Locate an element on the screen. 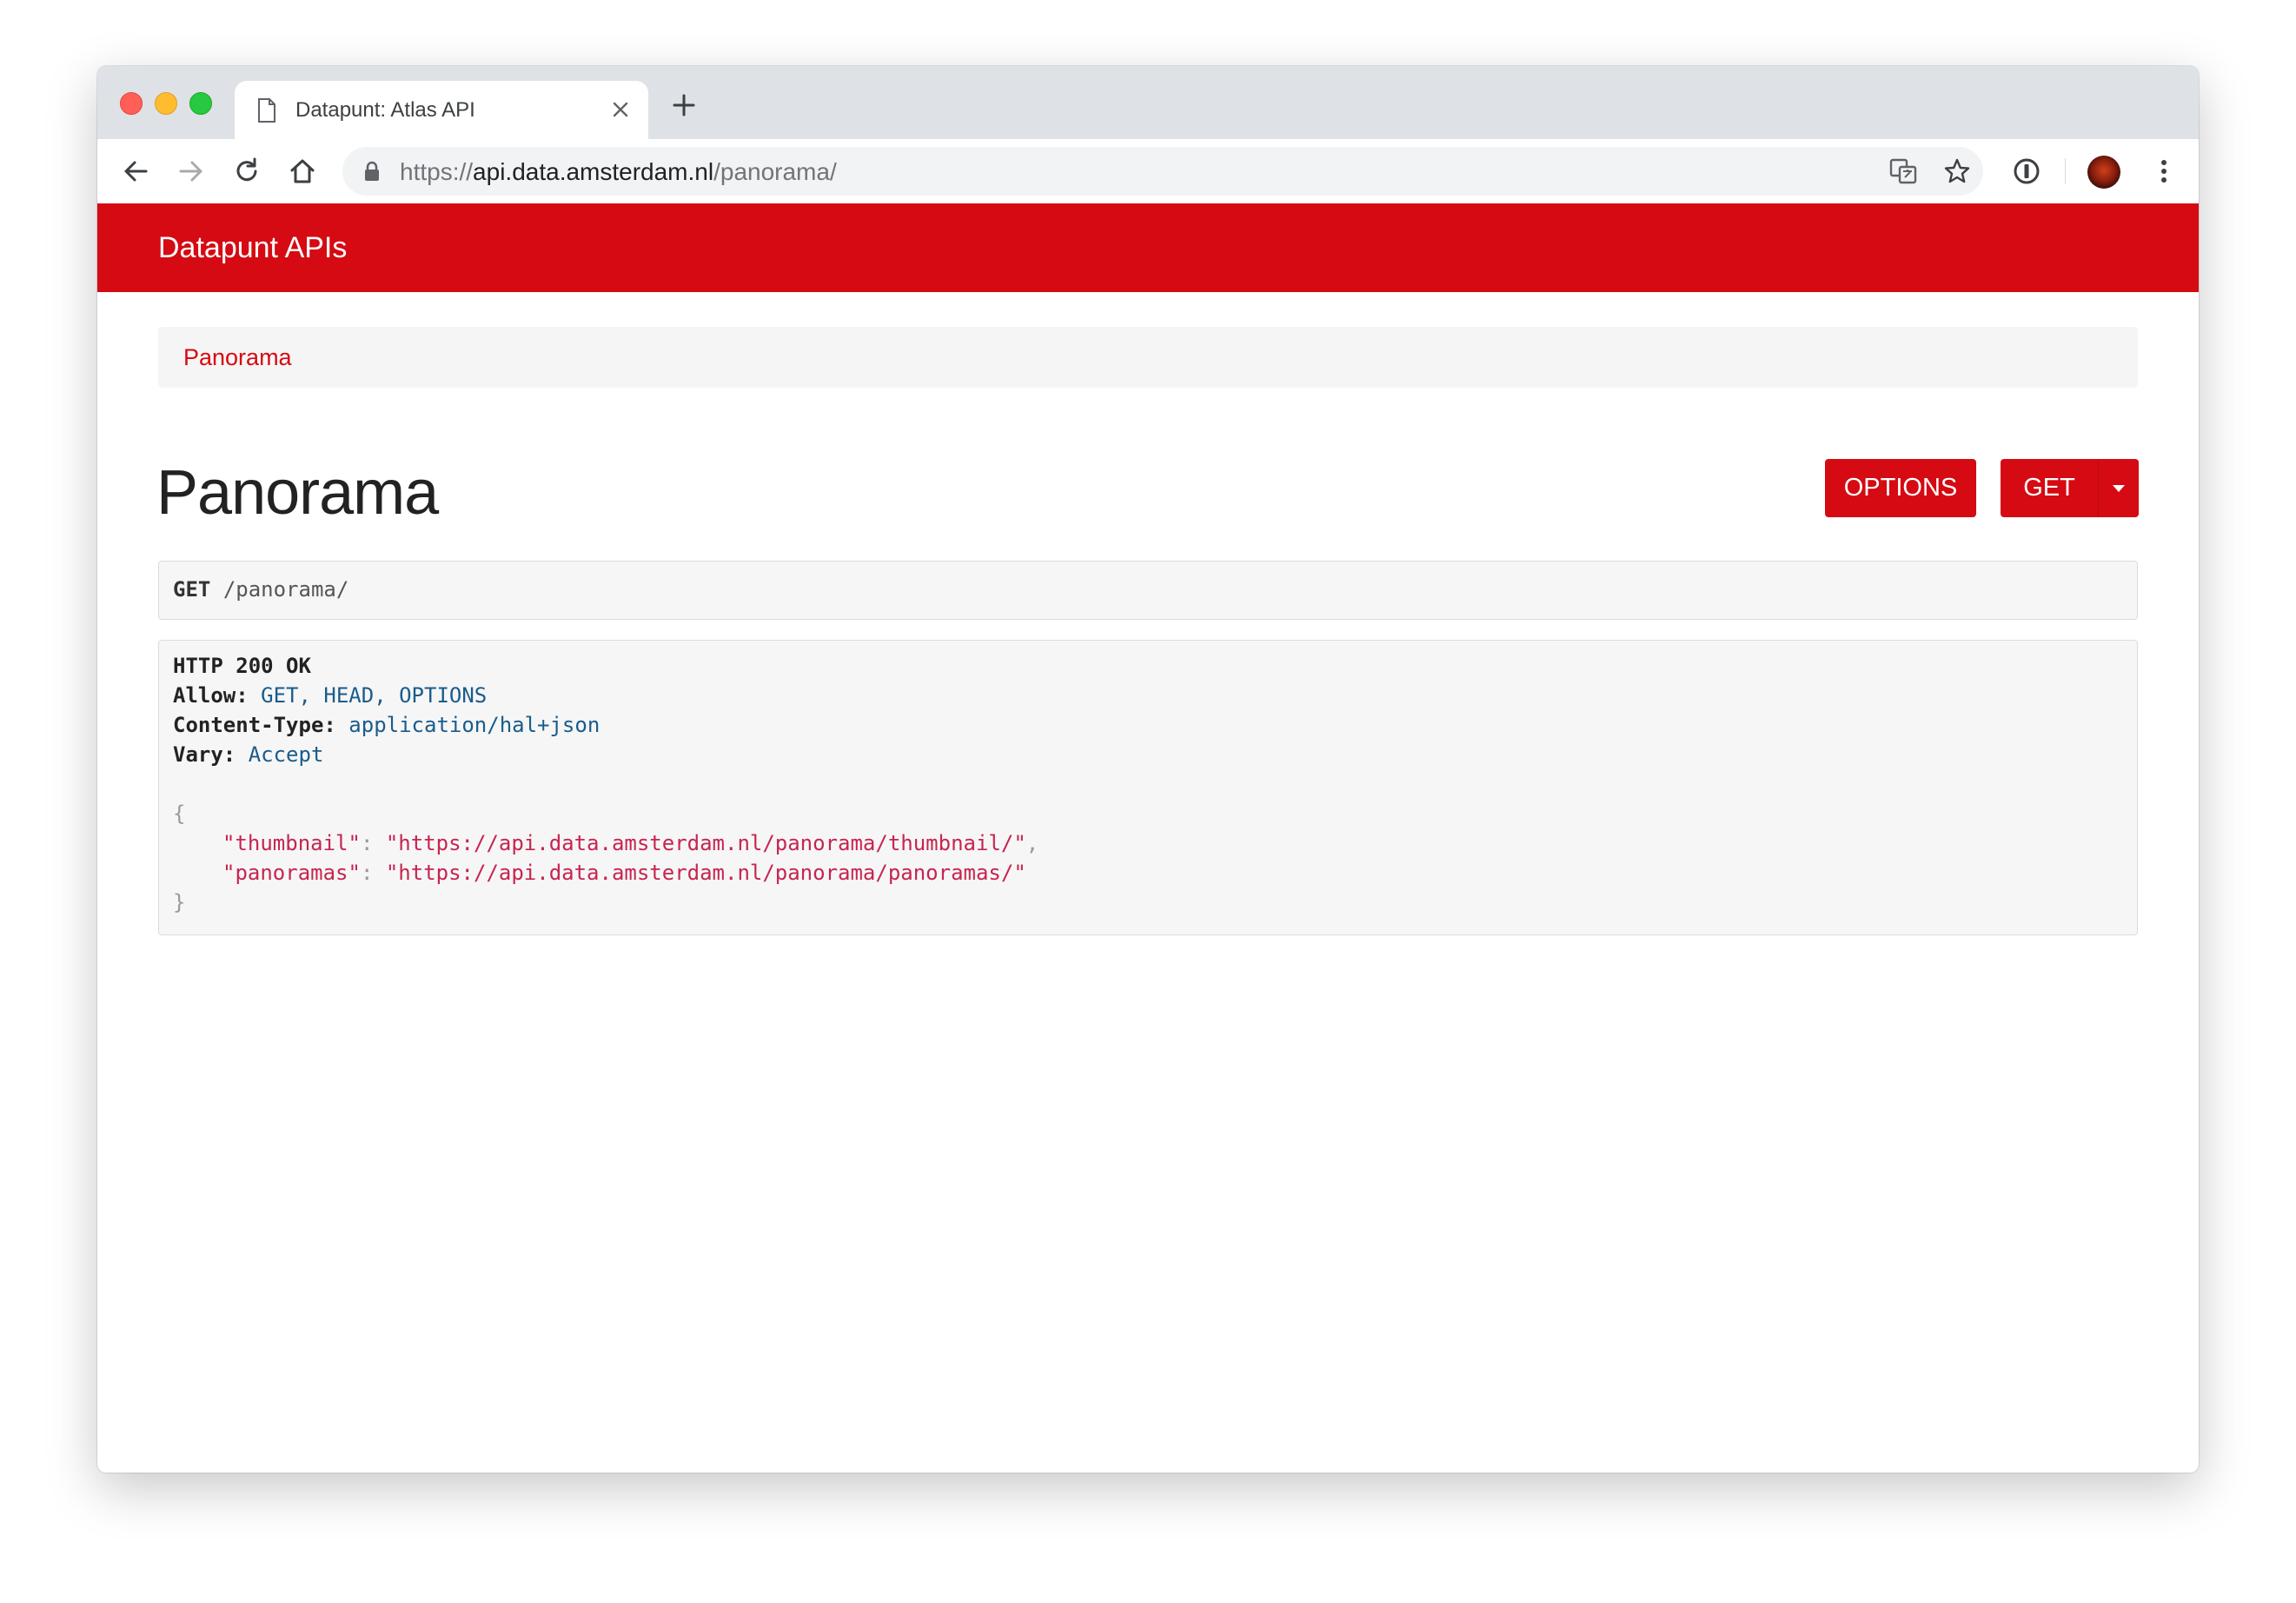 This screenshot has height=1603, width=2296. get-button: GET is located at coordinates (2049, 488).